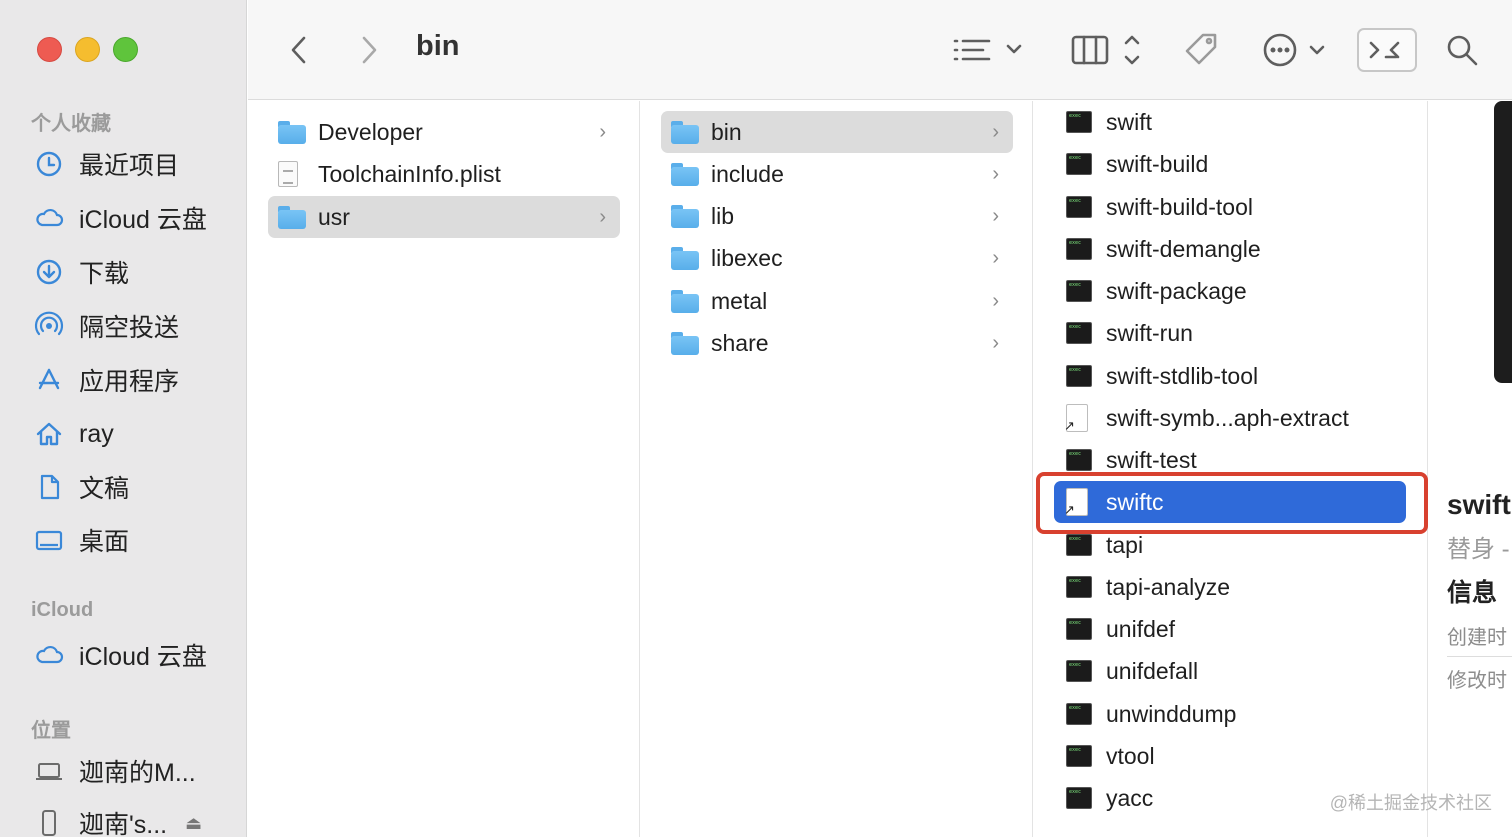 This screenshot has height=837, width=1512. What do you see at coordinates (334, 216) in the screenshot?
I see `item-name: usr` at bounding box center [334, 216].